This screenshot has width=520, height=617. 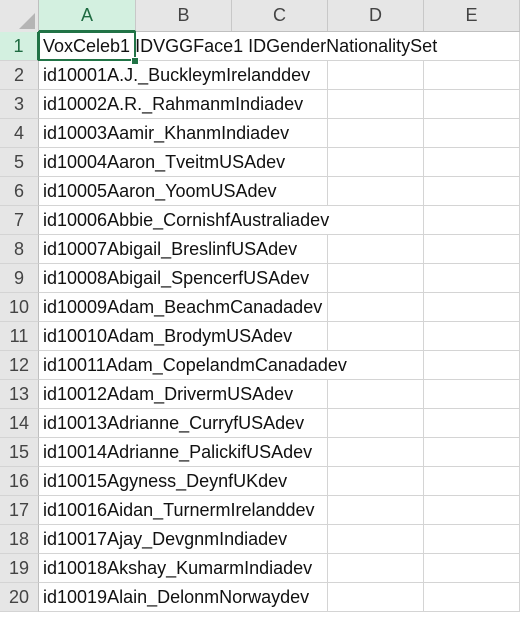 I want to click on table-row: id10009Adam_BeachmCanadadev, so click(x=279, y=307).